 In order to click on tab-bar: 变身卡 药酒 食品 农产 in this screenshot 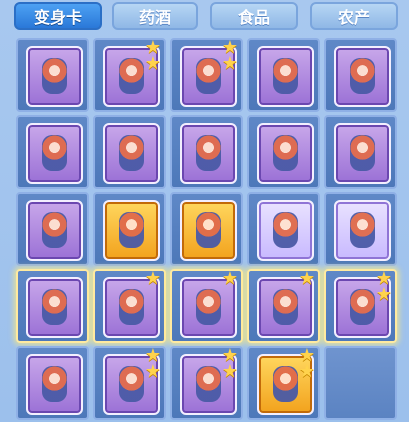, I will do `click(204, 17)`.